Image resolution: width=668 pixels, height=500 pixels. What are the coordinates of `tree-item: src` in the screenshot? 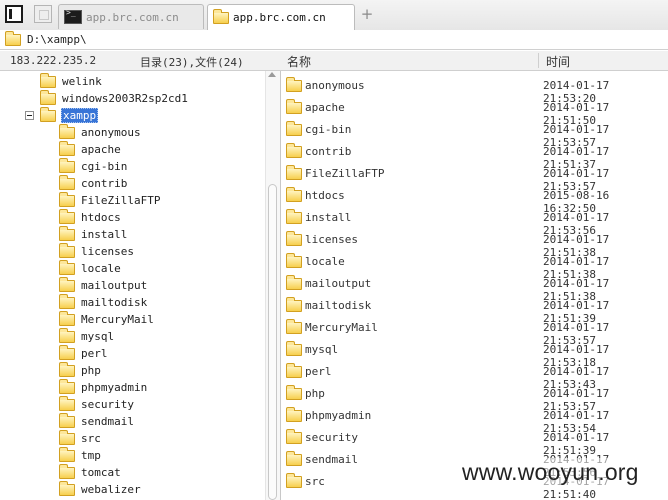 It's located at (80, 438).